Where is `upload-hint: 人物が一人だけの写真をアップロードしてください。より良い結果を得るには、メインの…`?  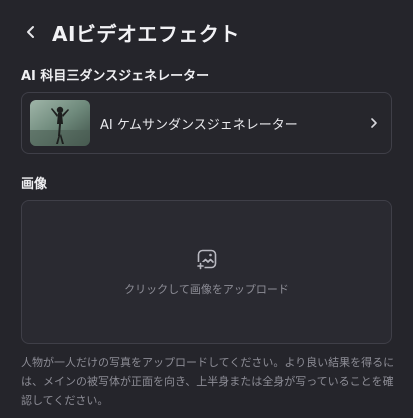 upload-hint: 人物が一人だけの写真をアップロードしてください。より良い結果を得るには、メインの… is located at coordinates (208, 381).